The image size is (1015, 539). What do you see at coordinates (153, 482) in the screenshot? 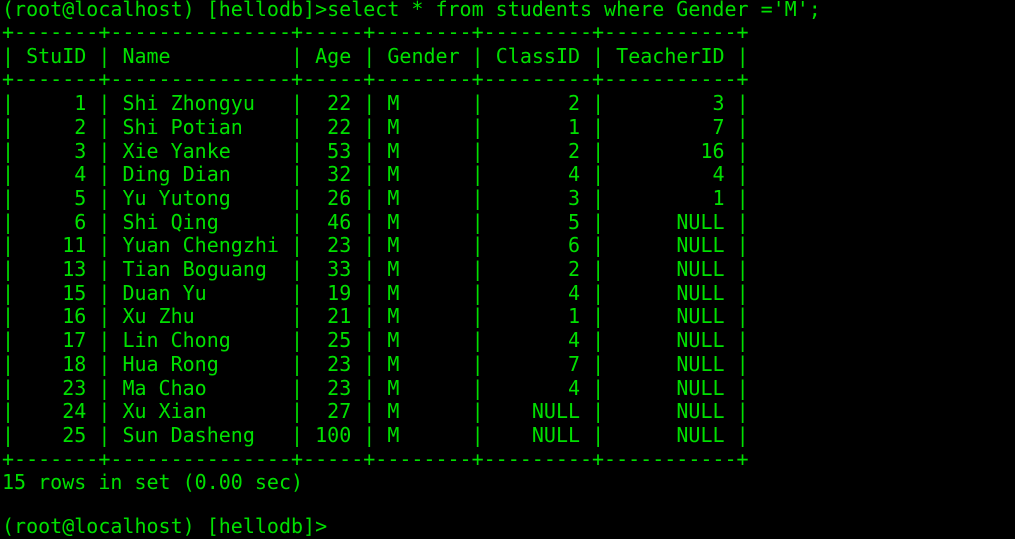
I see `status-text: 15 rows in set (0.00 sec)` at bounding box center [153, 482].